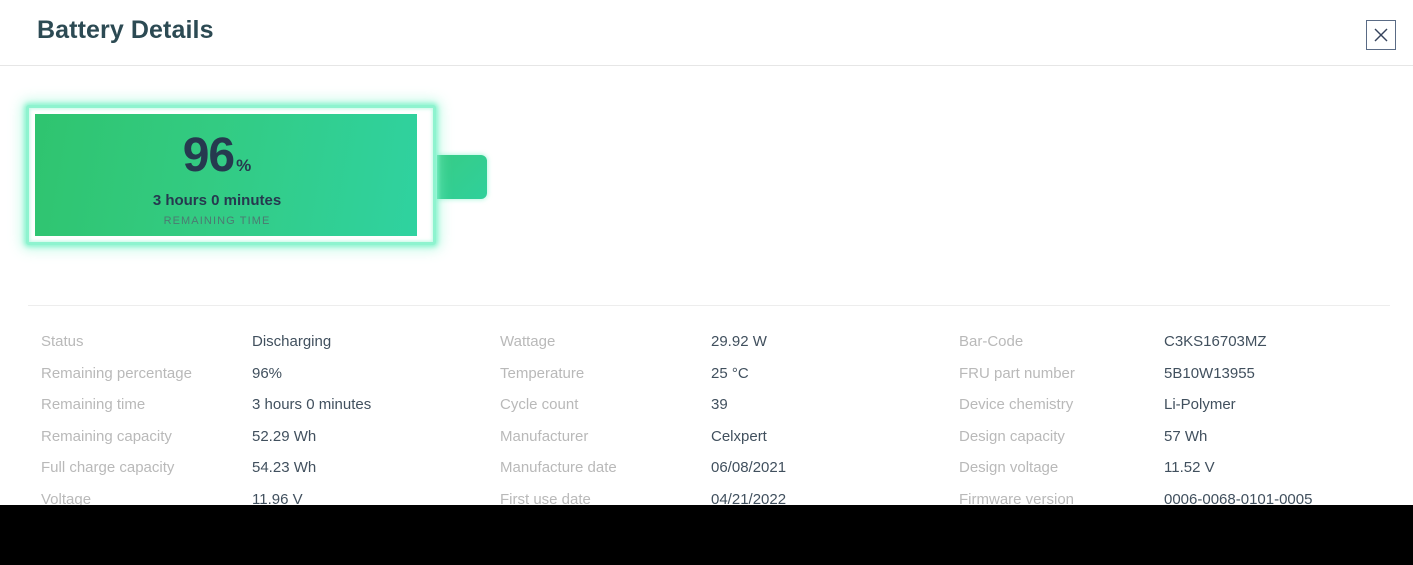  What do you see at coordinates (739, 341) in the screenshot?
I see `detail-value: 29.92 W` at bounding box center [739, 341].